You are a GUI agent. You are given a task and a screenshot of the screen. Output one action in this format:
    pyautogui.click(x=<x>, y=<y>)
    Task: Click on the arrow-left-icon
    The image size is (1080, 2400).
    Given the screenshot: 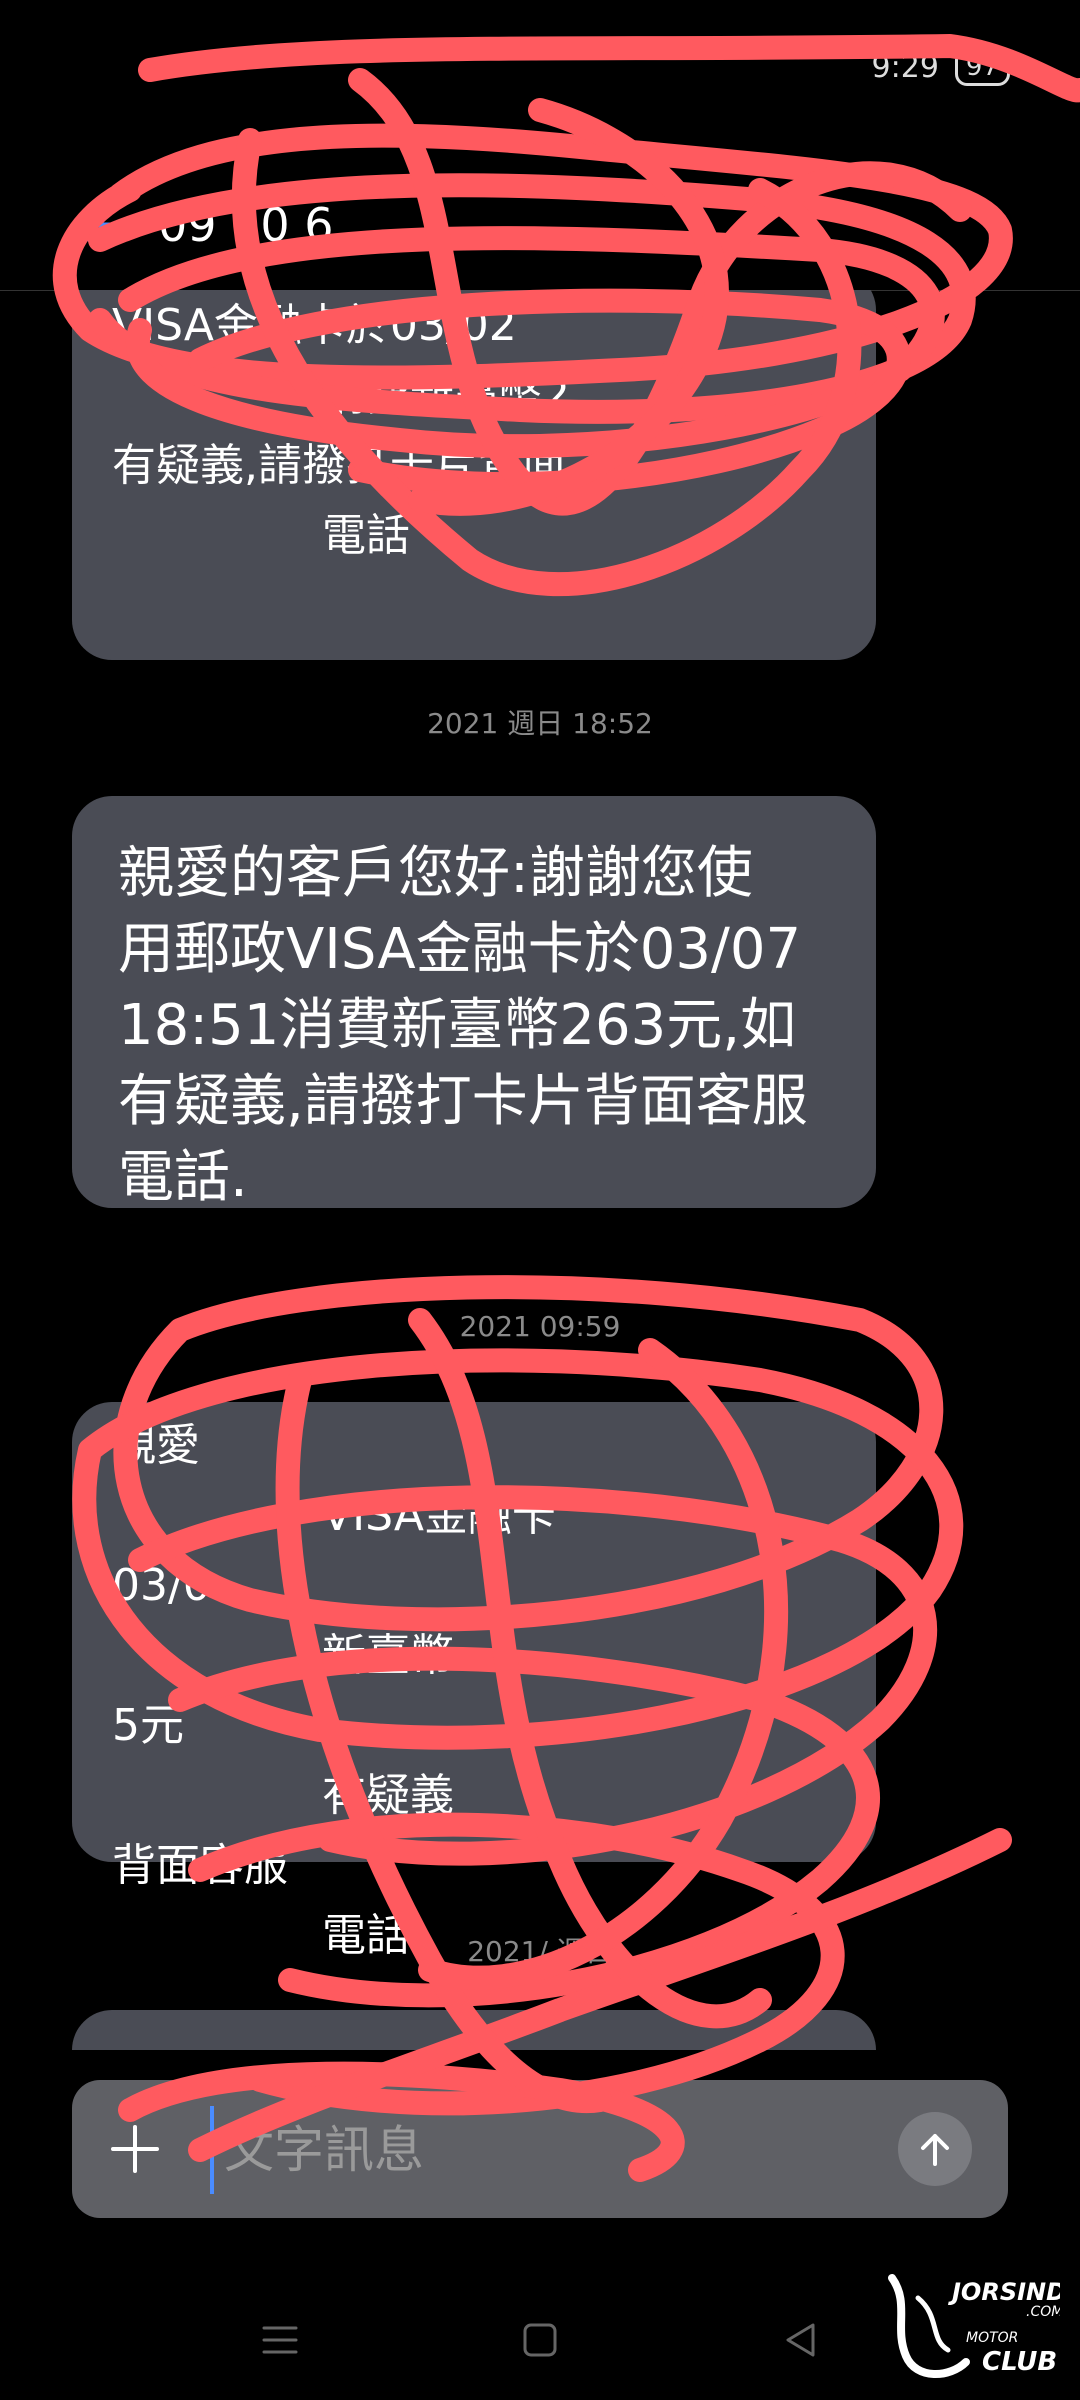 What is the action you would take?
    pyautogui.click(x=96, y=225)
    